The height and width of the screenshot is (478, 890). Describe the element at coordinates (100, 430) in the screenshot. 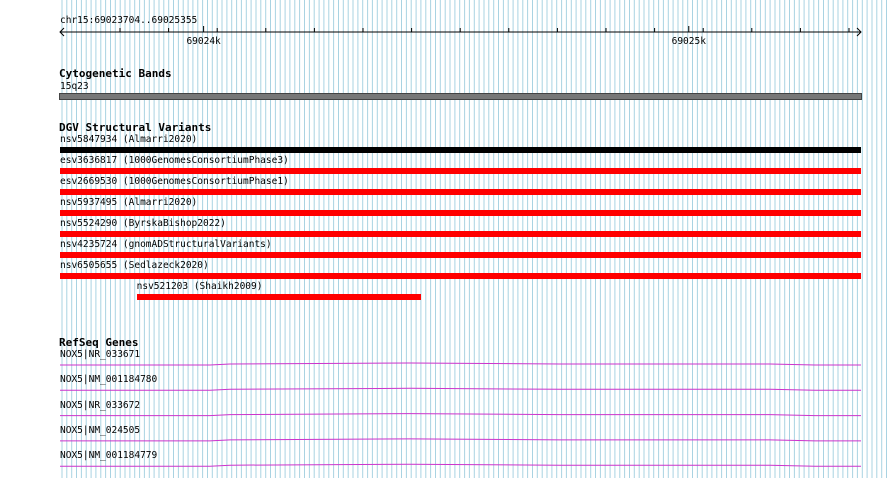

I see `gene-label: NOX5|NM_024505` at that location.